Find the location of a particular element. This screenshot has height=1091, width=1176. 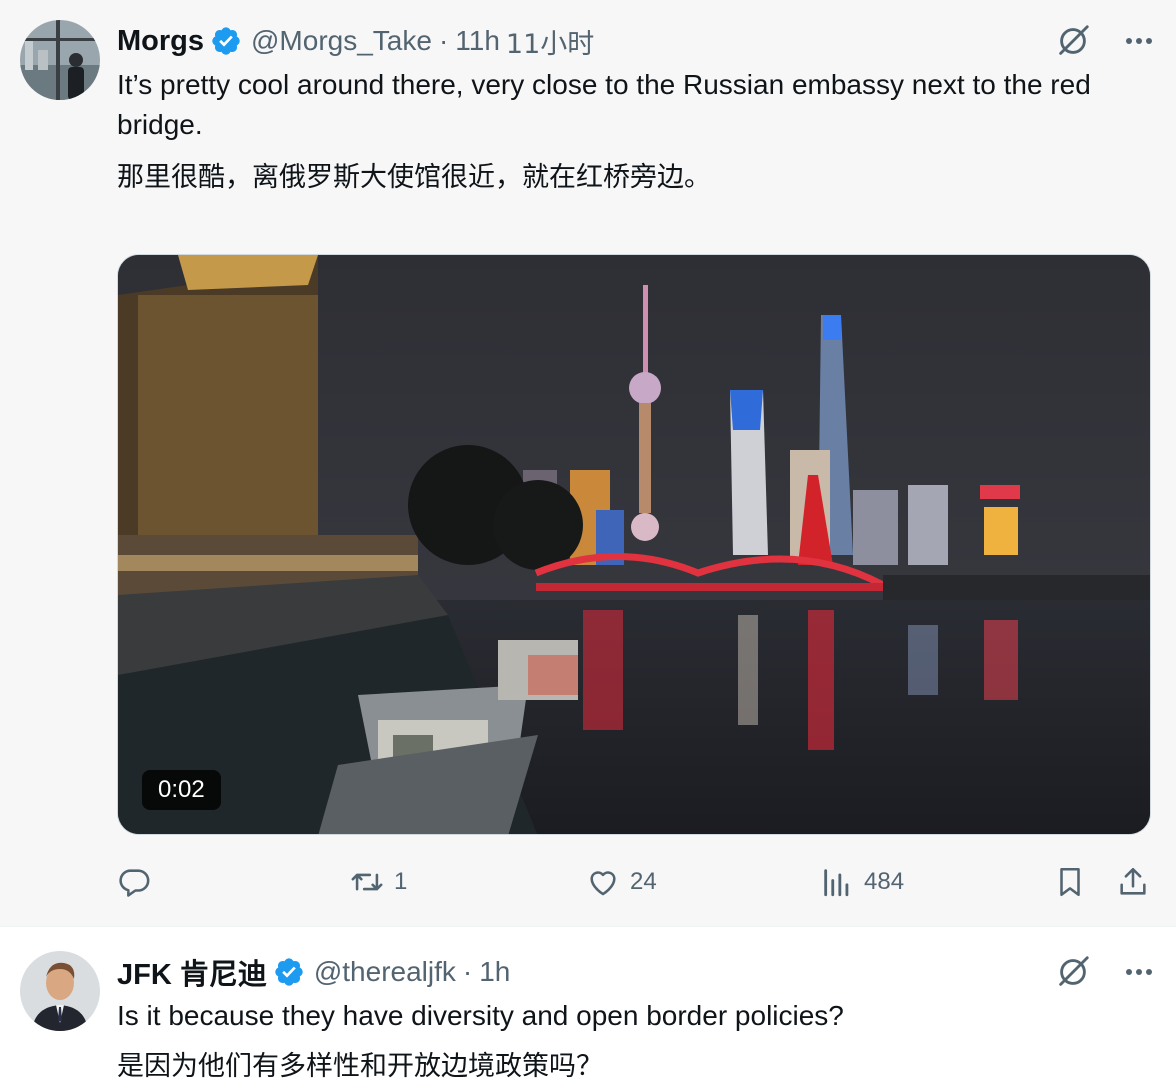

timestamp-translated: 11小时 is located at coordinates (550, 44).